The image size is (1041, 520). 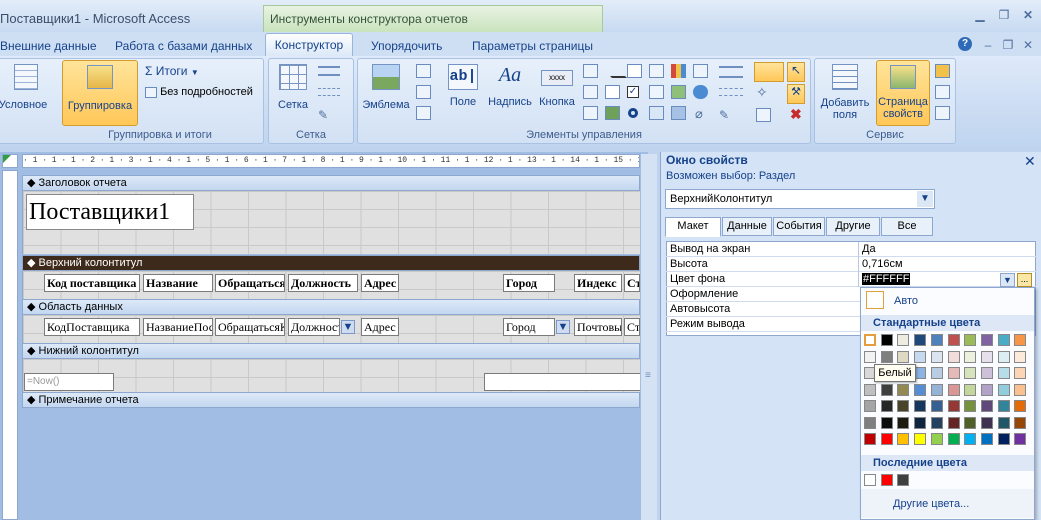 I want to click on property-row: Оформление, so click(x=763, y=294).